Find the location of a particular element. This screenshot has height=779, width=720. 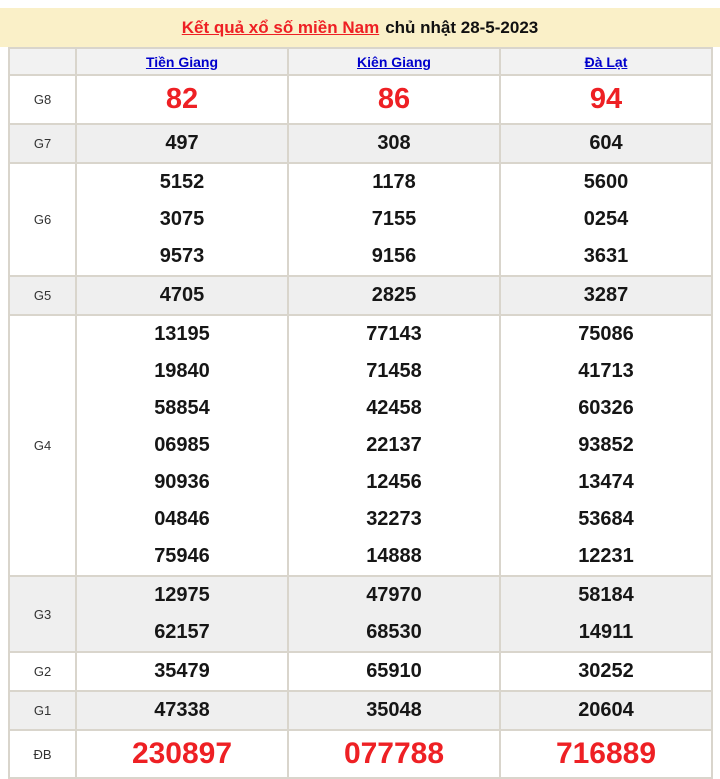

prize-cell: 35479 is located at coordinates (182, 671).